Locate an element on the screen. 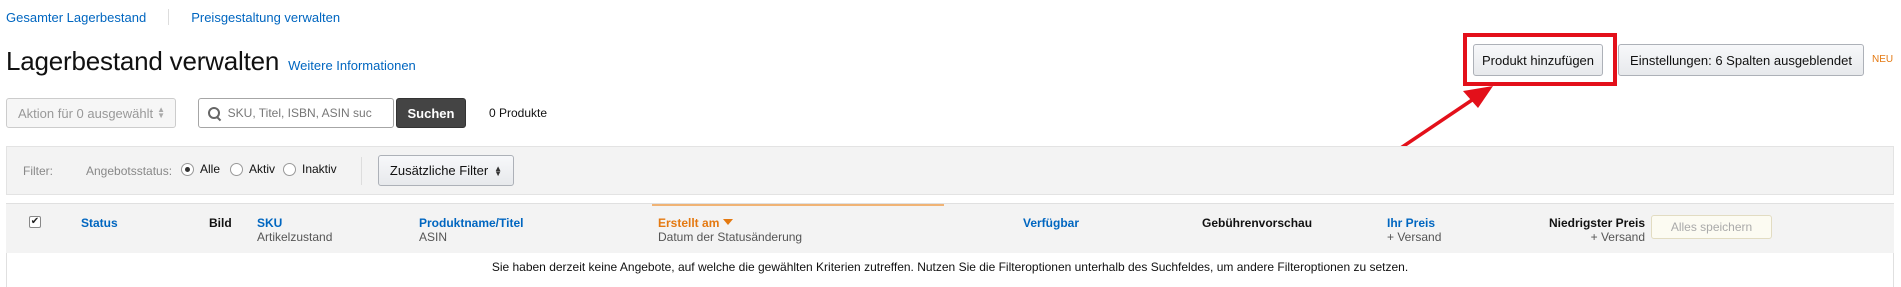 The width and height of the screenshot is (1901, 287). col-your-price: Ihr Preis + Versand is located at coordinates (1414, 230).